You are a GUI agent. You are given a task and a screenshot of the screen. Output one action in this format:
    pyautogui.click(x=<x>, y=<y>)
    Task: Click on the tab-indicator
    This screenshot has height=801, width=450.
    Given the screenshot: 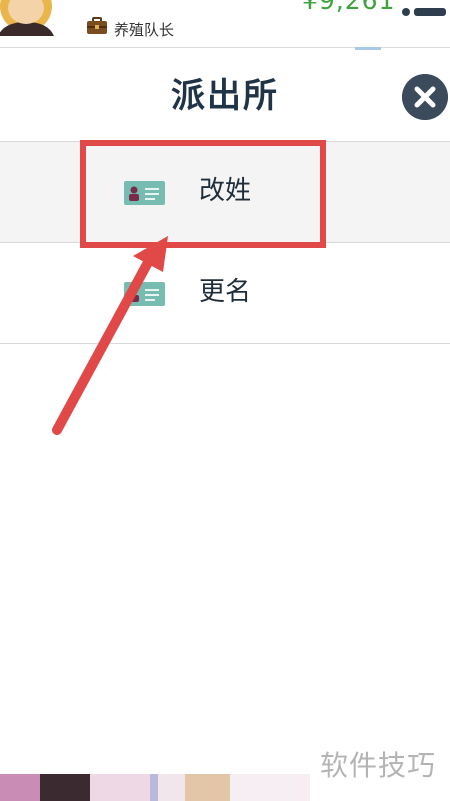 What is the action you would take?
    pyautogui.click(x=368, y=48)
    